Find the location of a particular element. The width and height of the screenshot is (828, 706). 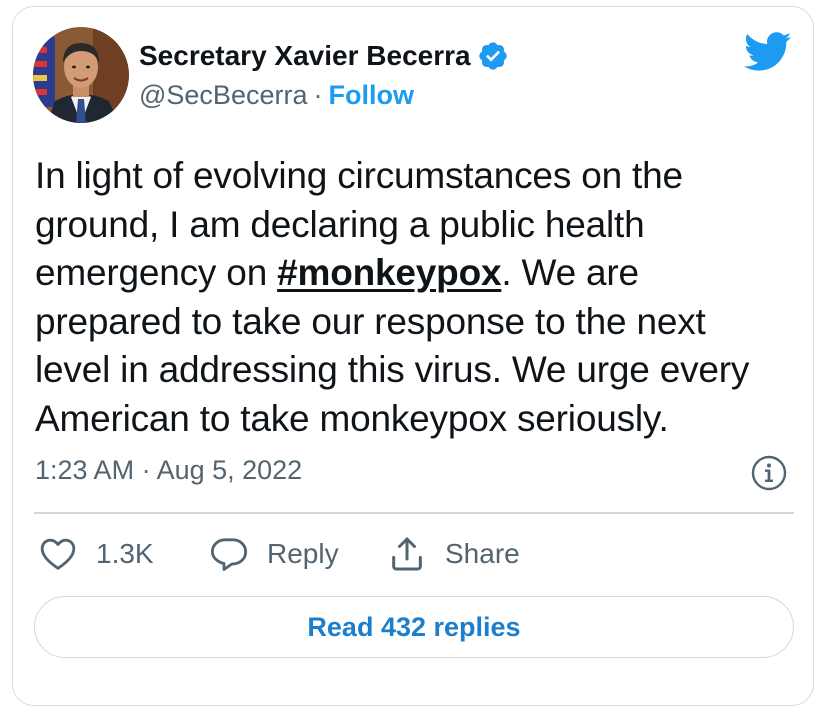

avatar is located at coordinates (81, 75).